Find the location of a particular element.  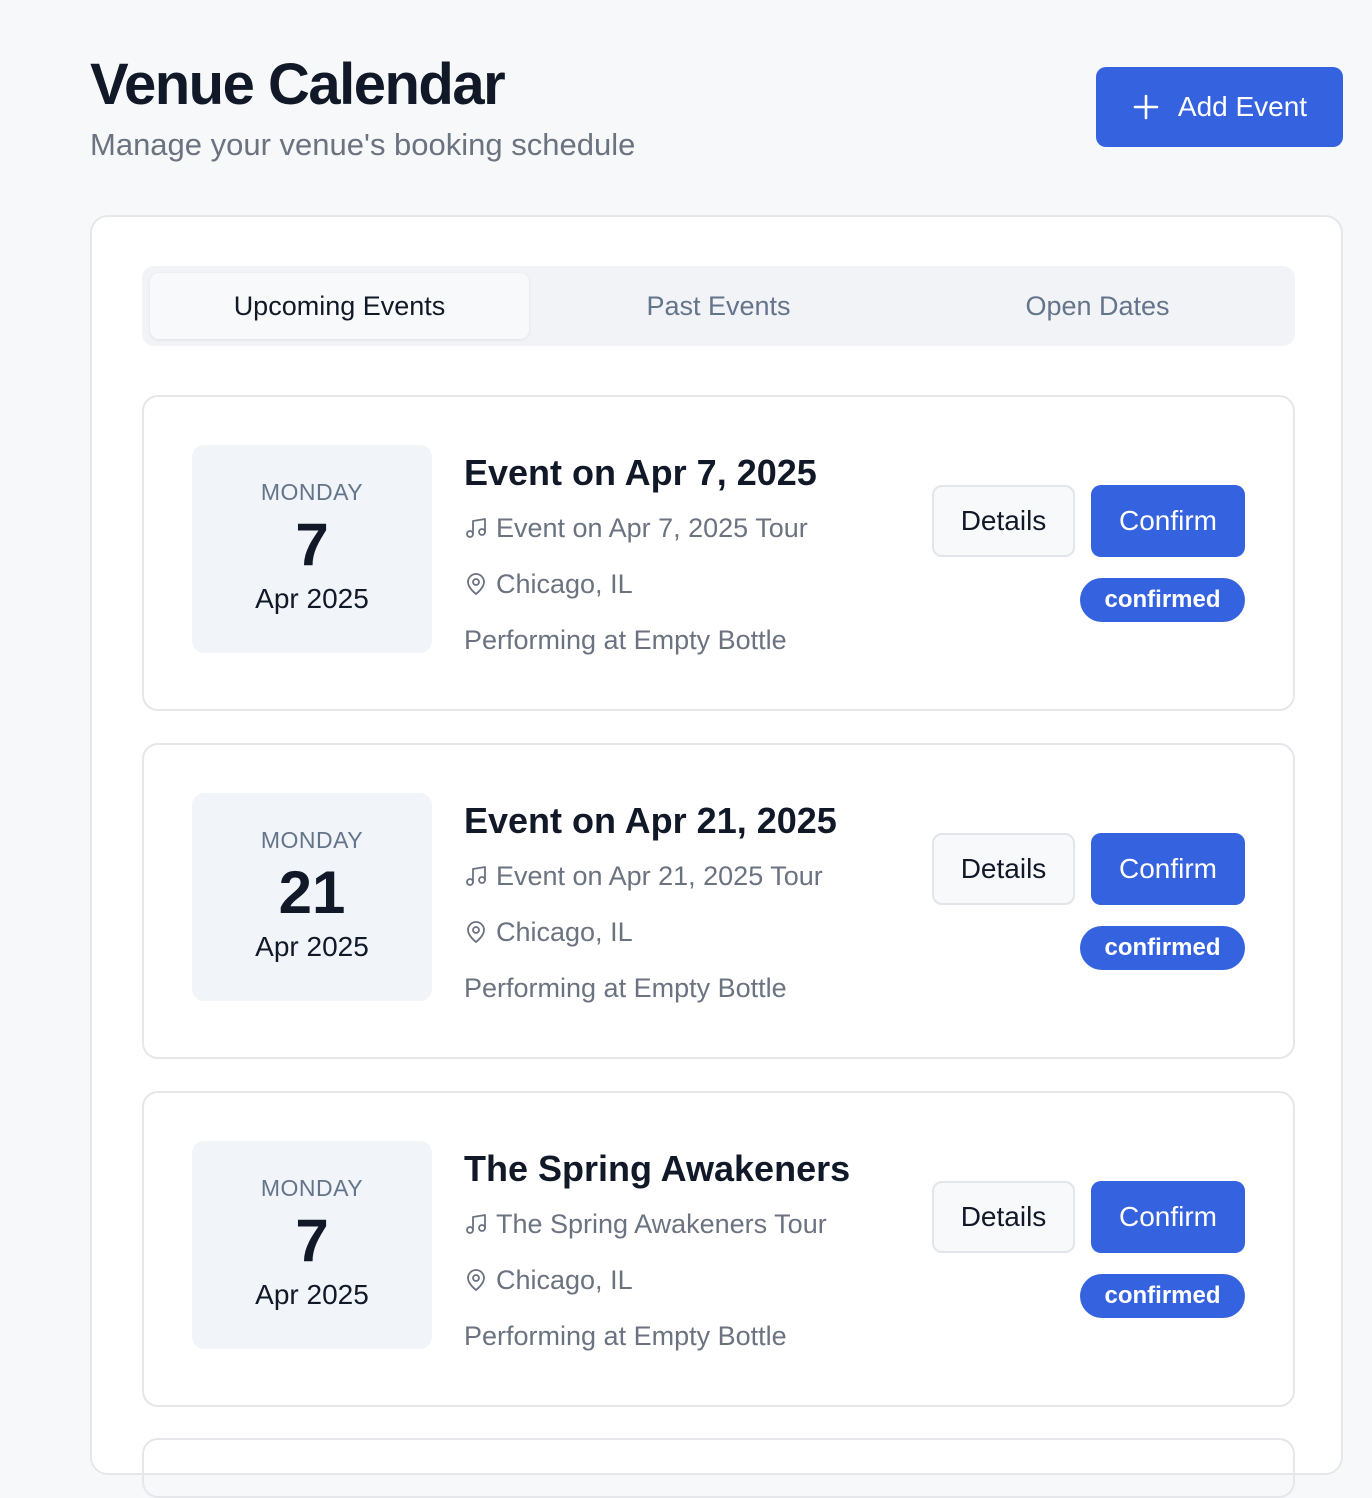

event-card-partial is located at coordinates (718, 1468).